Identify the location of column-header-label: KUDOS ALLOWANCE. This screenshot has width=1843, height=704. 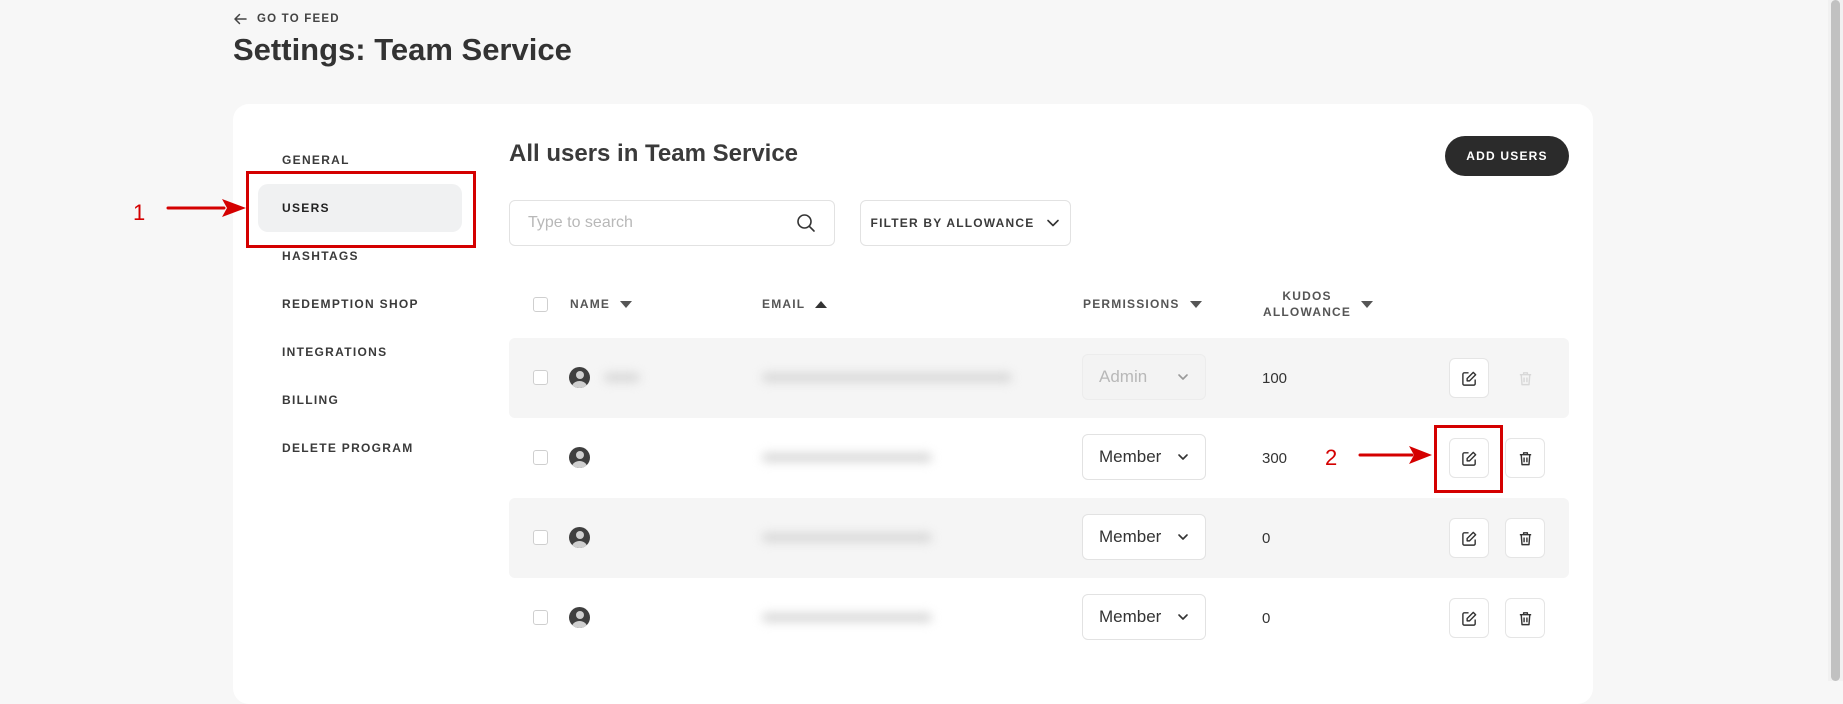
(1307, 304).